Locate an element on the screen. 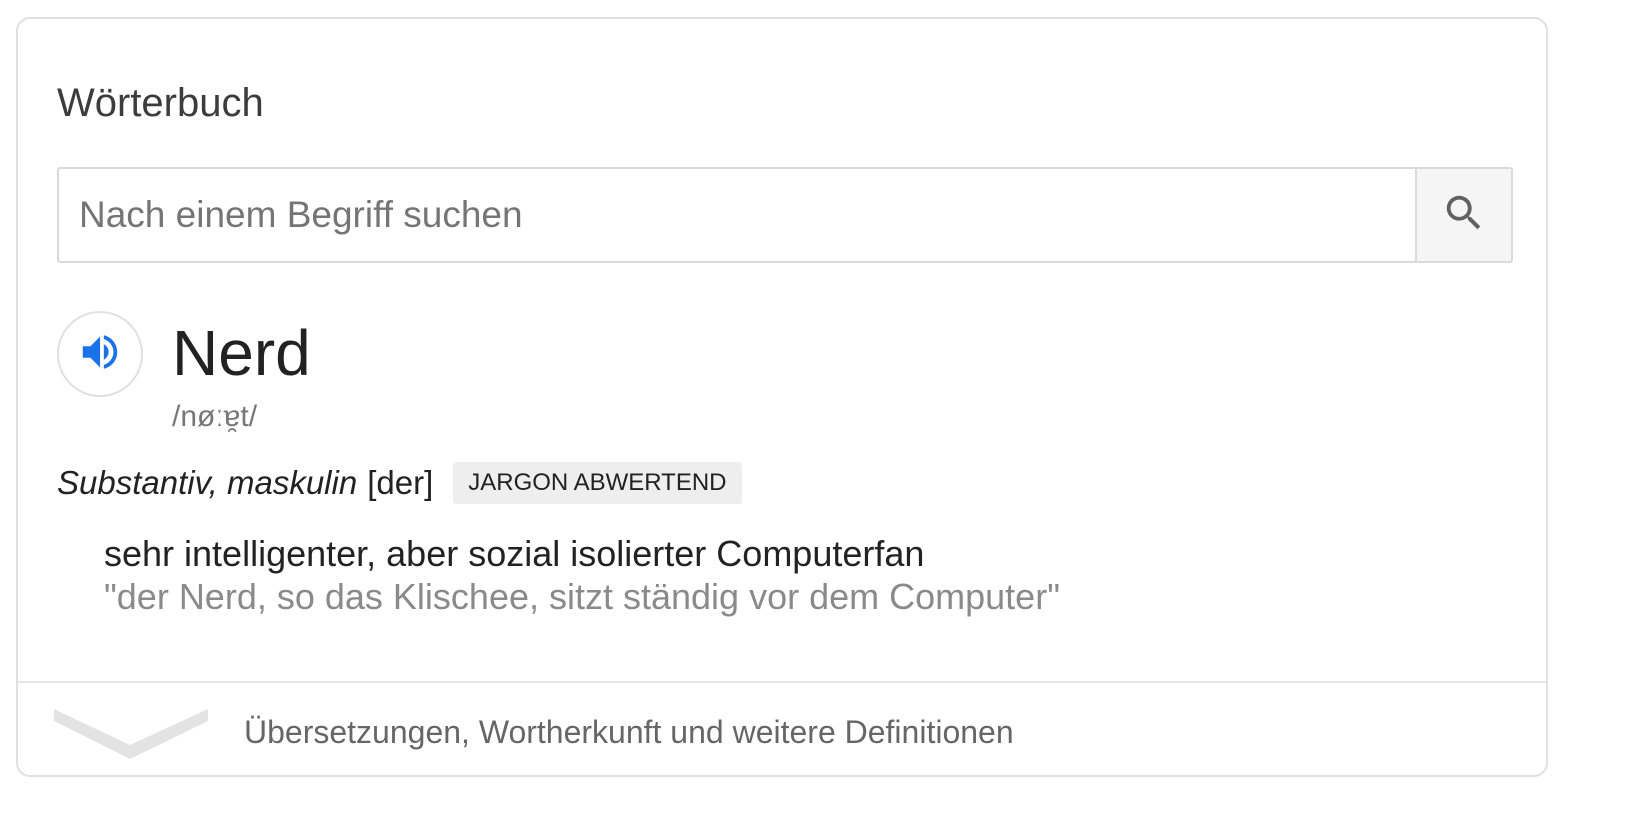 The height and width of the screenshot is (823, 1631). grammatical-gender: [der] is located at coordinates (400, 482).